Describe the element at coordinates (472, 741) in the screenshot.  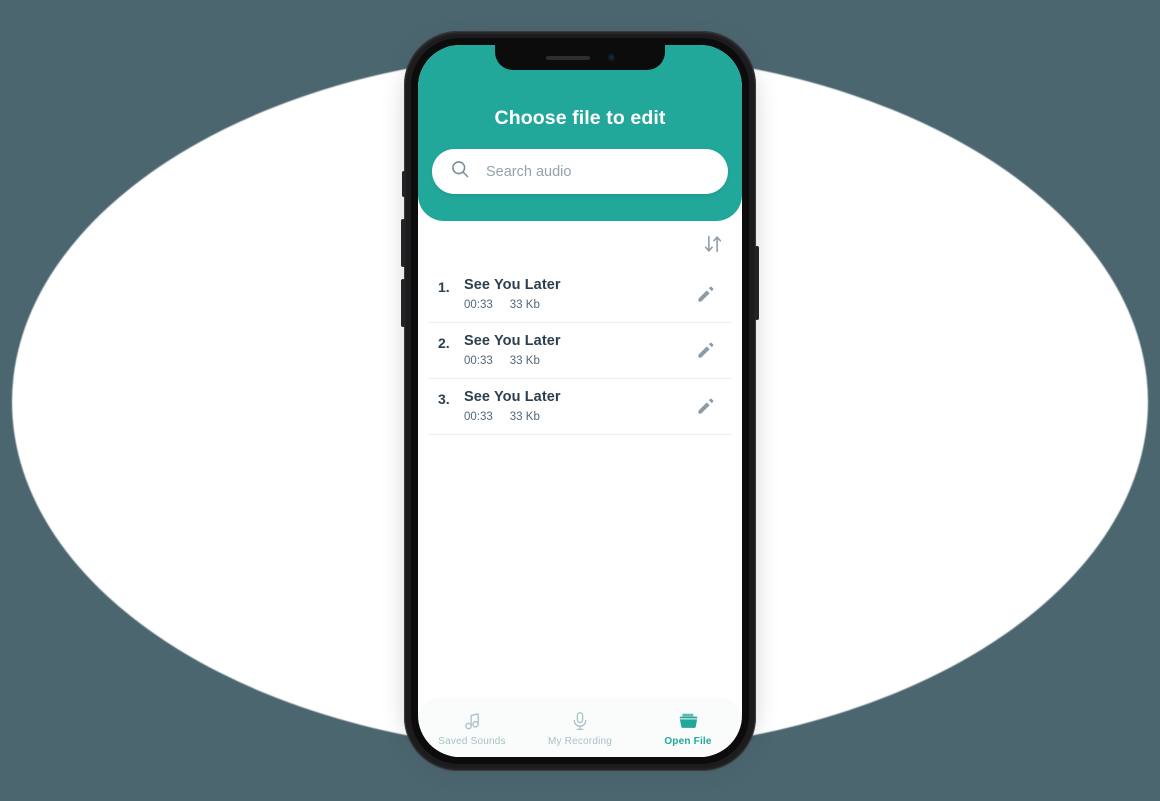
I see `nav-item-label: Saved Sounds` at that location.